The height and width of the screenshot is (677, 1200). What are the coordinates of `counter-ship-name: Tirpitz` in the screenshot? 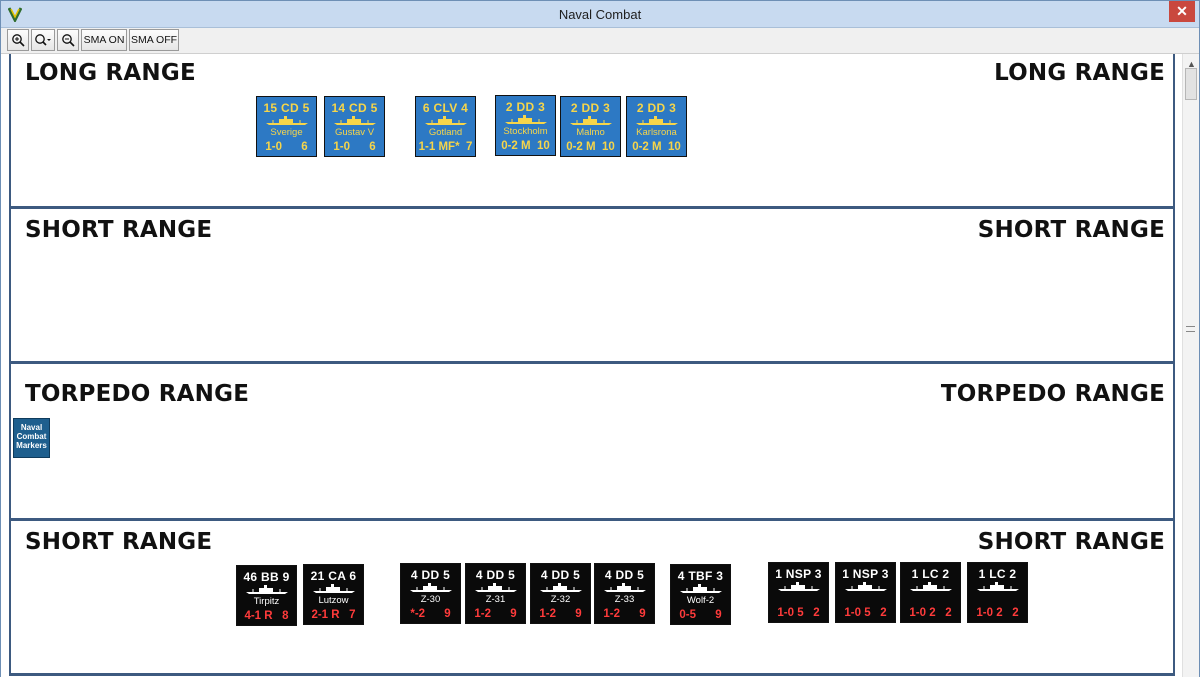 It's located at (266, 601).